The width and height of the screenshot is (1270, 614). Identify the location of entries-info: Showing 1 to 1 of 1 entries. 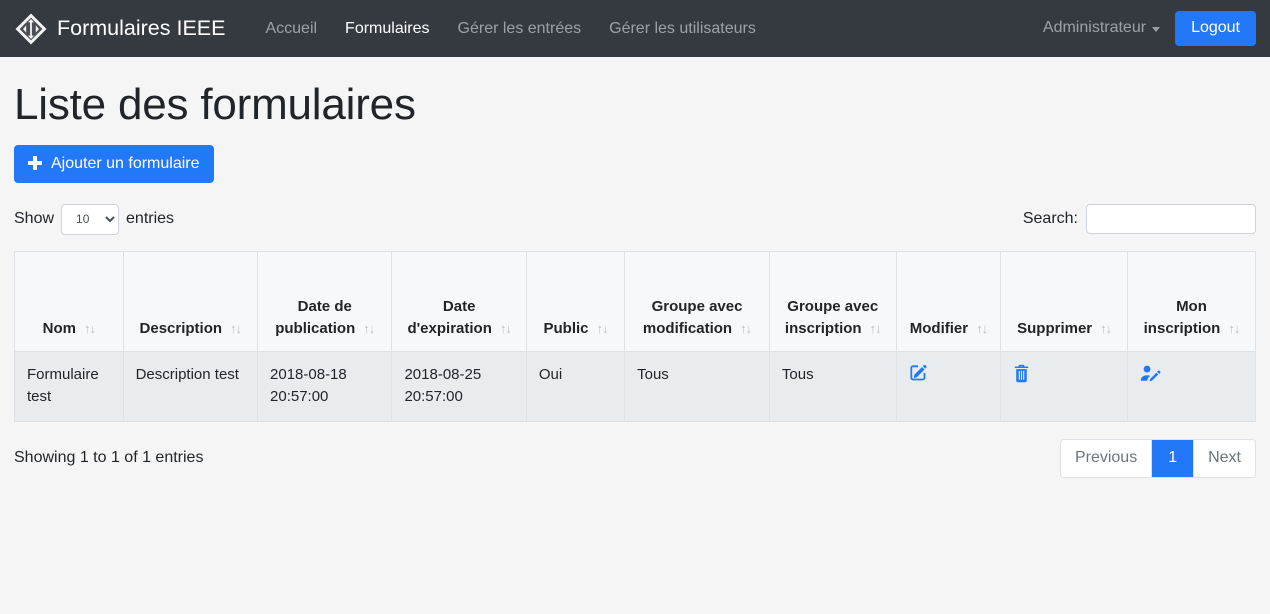
(109, 458).